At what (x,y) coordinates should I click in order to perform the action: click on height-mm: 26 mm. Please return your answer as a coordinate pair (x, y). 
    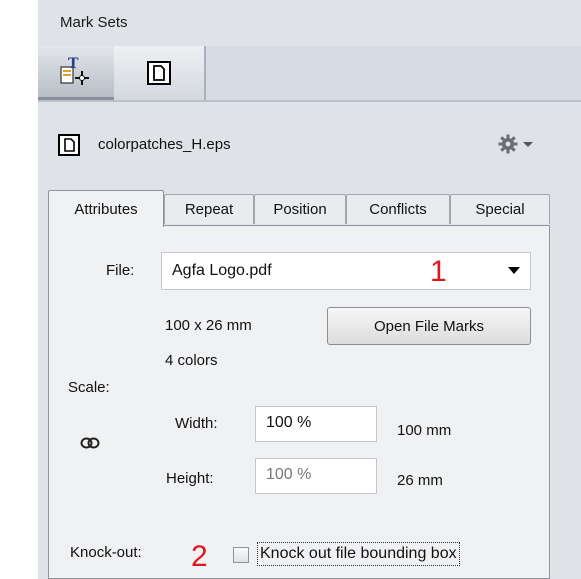
    Looking at the image, I should click on (420, 480).